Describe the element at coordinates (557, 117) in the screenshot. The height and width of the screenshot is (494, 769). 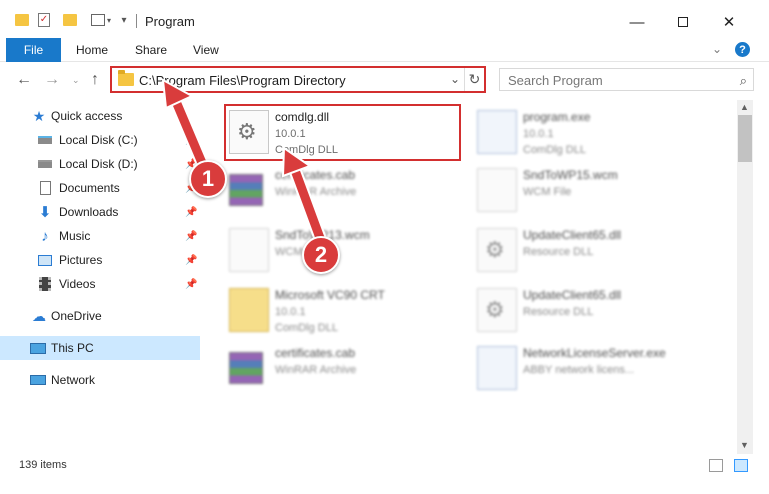
I see `file-name: program.exe` at that location.